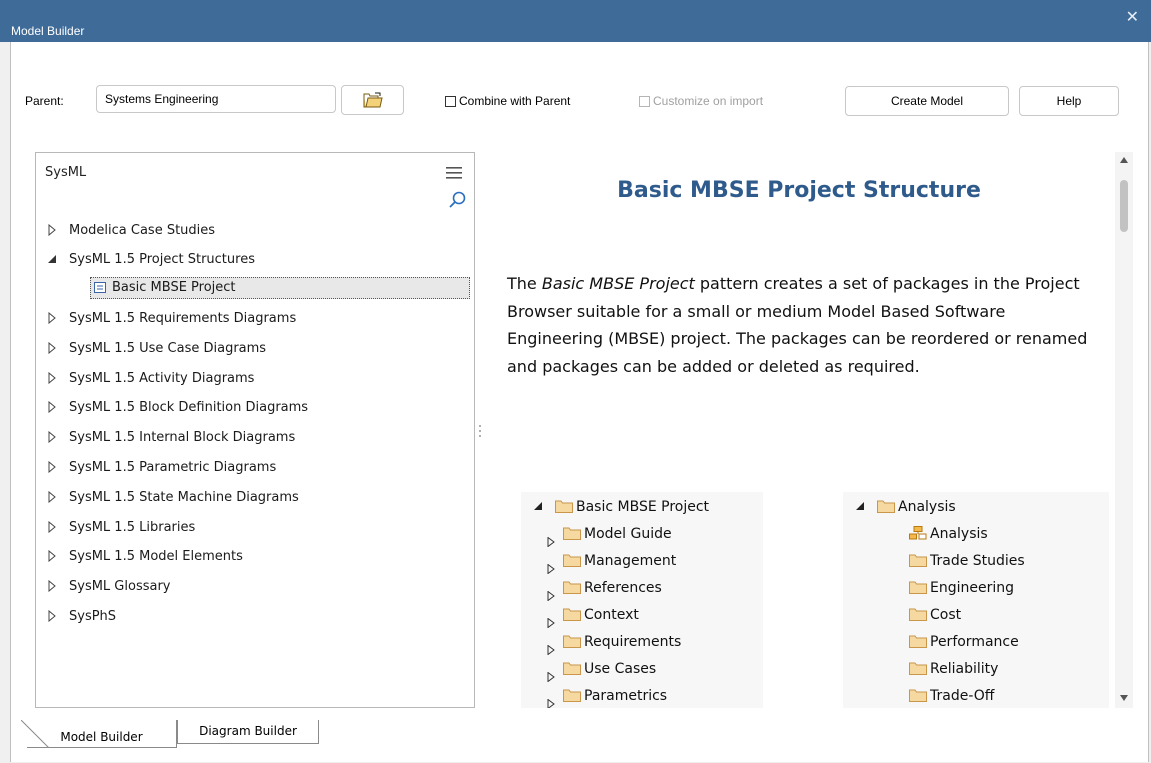  I want to click on vertical-scrollbar, so click(1124, 430).